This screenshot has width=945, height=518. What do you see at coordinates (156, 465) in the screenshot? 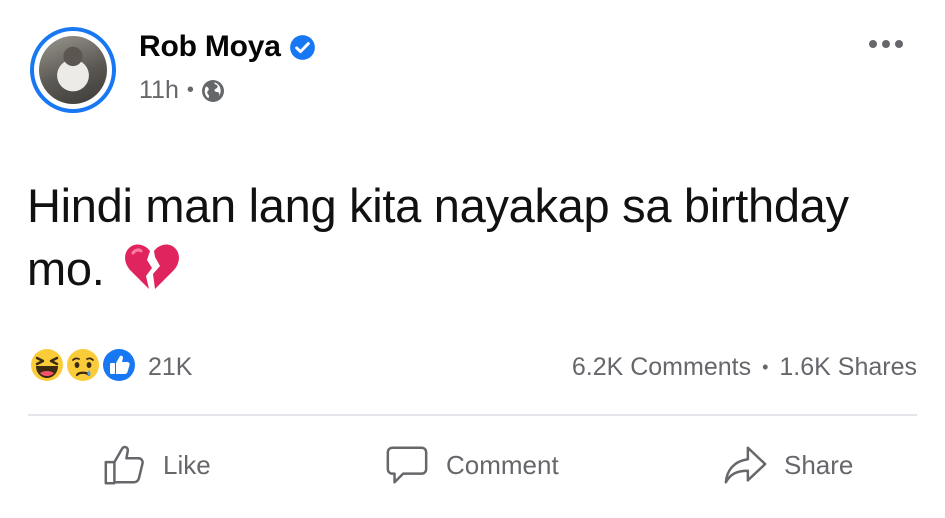
I see `like-button: Like` at bounding box center [156, 465].